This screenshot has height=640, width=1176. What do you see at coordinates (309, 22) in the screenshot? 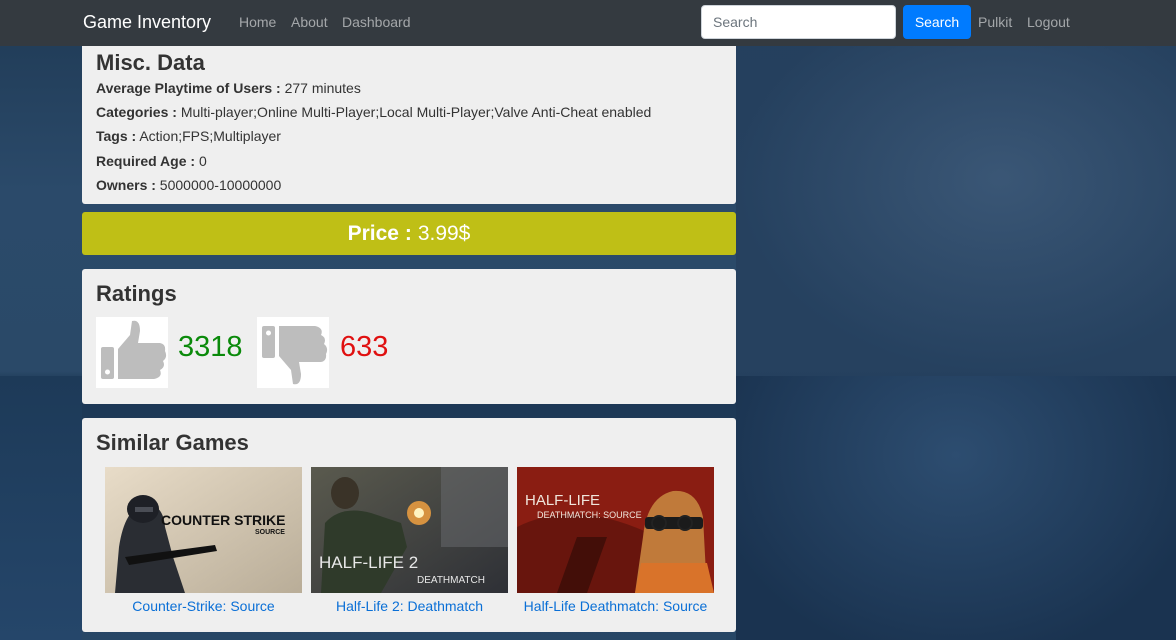
I see `nav-about: About` at bounding box center [309, 22].